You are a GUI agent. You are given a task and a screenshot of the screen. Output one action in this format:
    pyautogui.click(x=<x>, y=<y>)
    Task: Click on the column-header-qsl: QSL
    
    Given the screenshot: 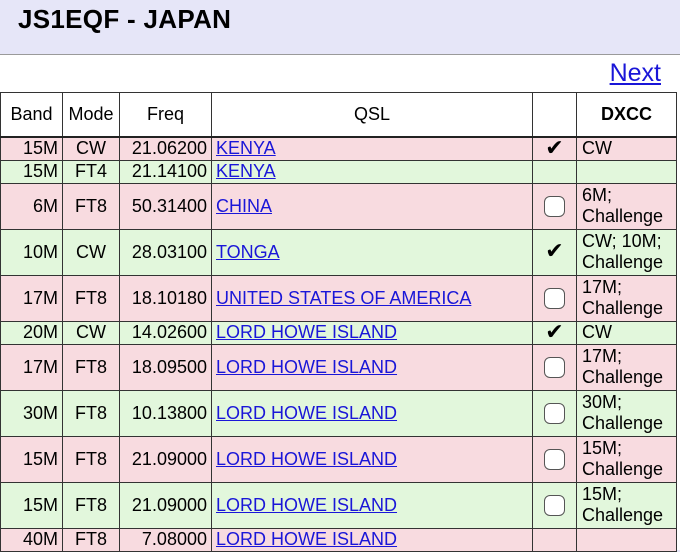 What is the action you would take?
    pyautogui.click(x=372, y=115)
    